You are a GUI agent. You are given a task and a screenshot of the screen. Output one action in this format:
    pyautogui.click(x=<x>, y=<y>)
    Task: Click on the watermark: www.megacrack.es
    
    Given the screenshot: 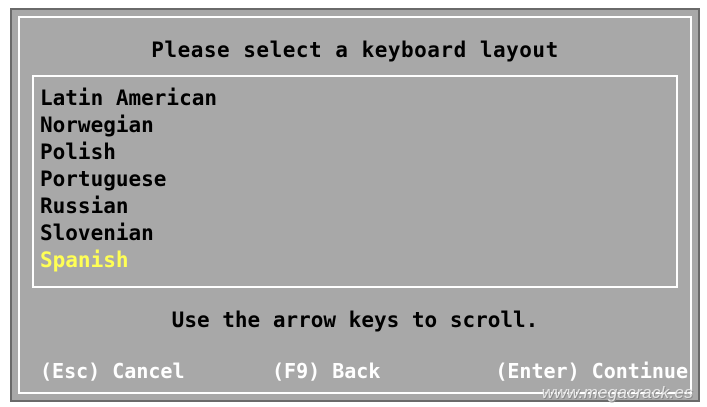 What is the action you would take?
    pyautogui.click(x=617, y=392)
    